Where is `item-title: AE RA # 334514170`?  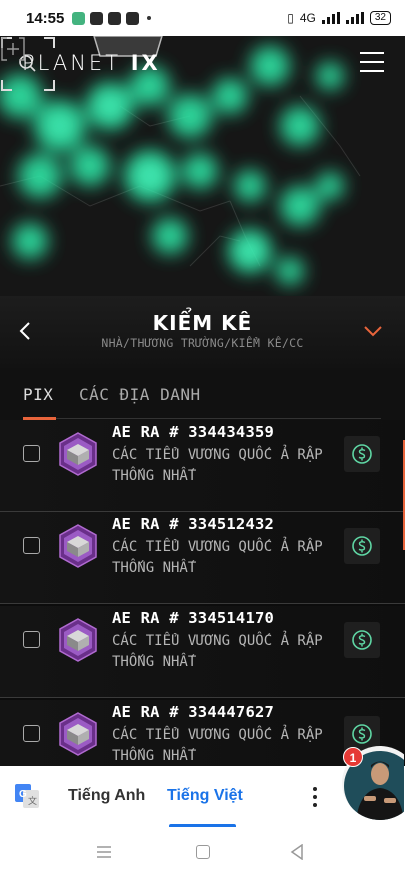
item-title: AE RA # 334514170 is located at coordinates (193, 618).